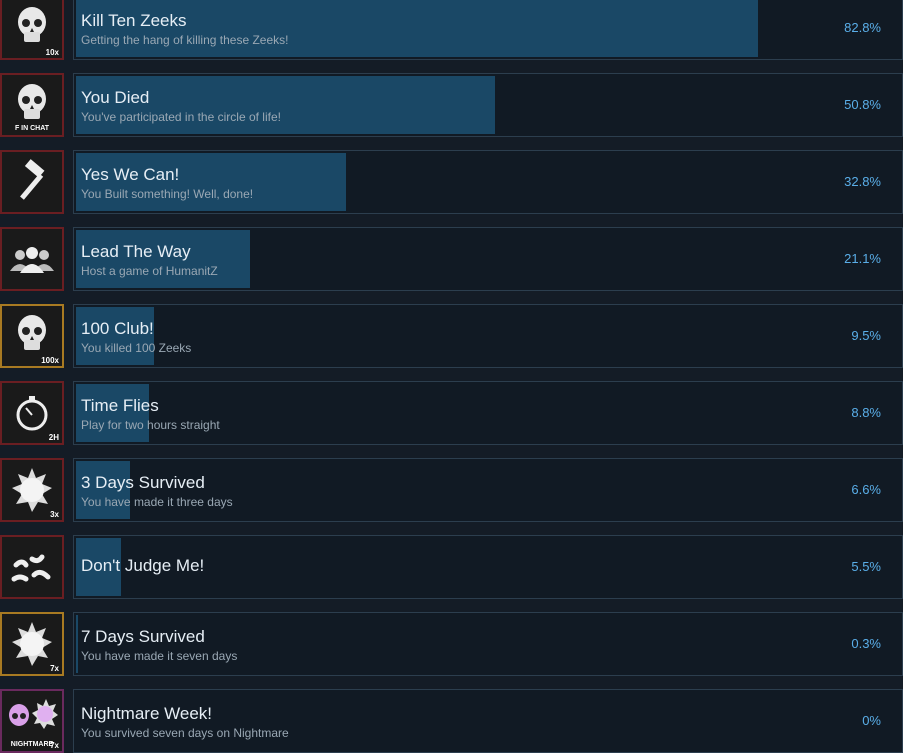 Image resolution: width=903 pixels, height=753 pixels. I want to click on achievement-badge: 10x, so click(52, 52).